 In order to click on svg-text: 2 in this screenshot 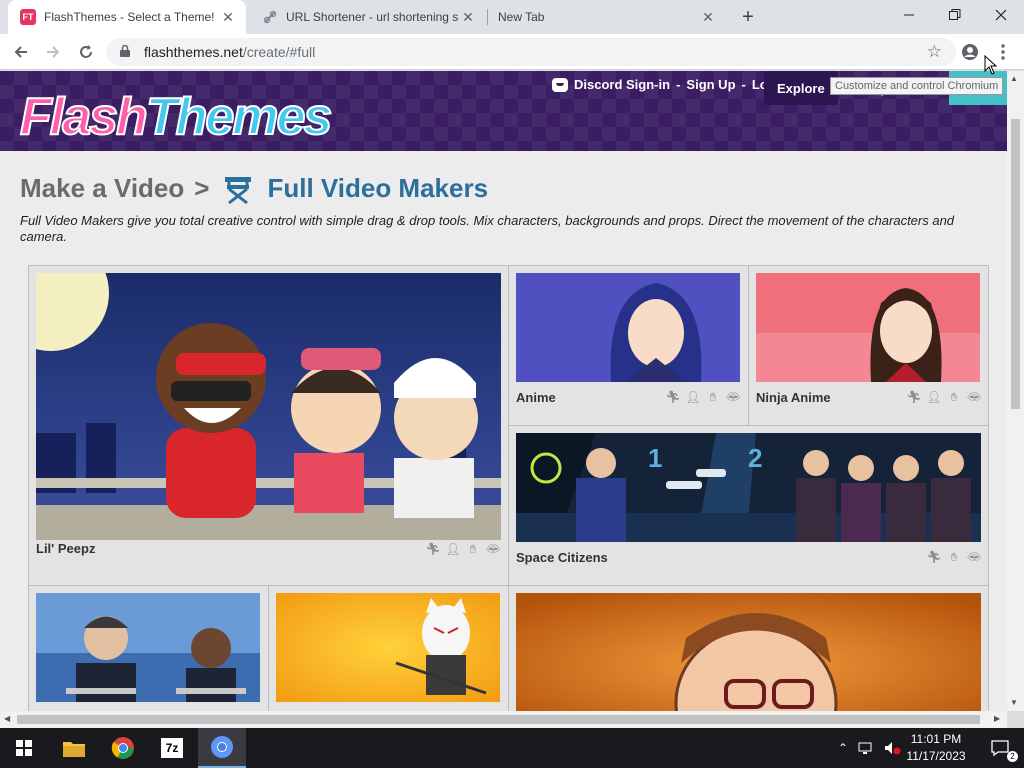, I will do `click(755, 458)`.